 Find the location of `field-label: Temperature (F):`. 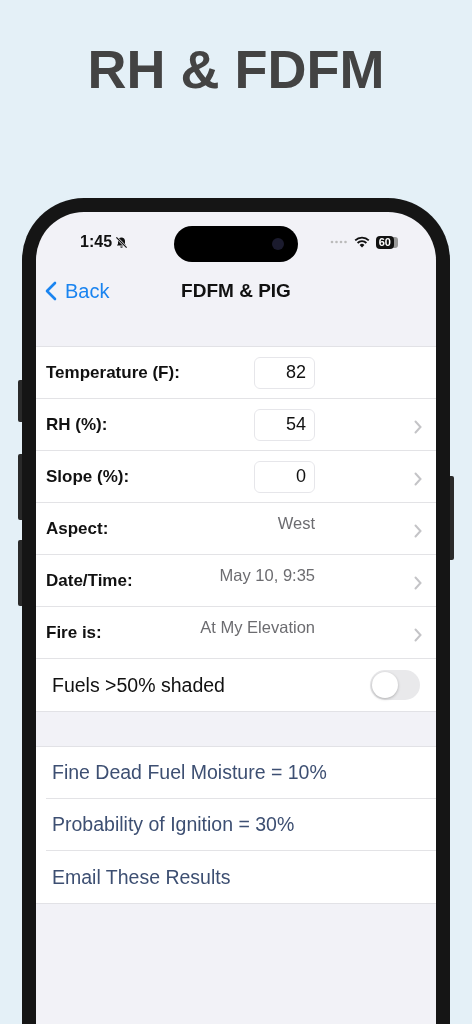

field-label: Temperature (F): is located at coordinates (113, 372).